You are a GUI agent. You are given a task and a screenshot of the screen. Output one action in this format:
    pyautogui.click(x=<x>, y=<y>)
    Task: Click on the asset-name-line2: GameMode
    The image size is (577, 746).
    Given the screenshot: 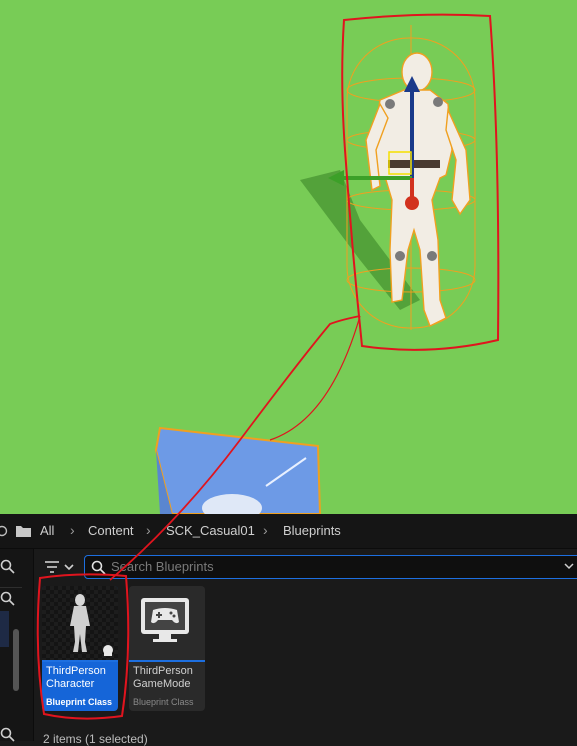 What is the action you would take?
    pyautogui.click(x=162, y=684)
    